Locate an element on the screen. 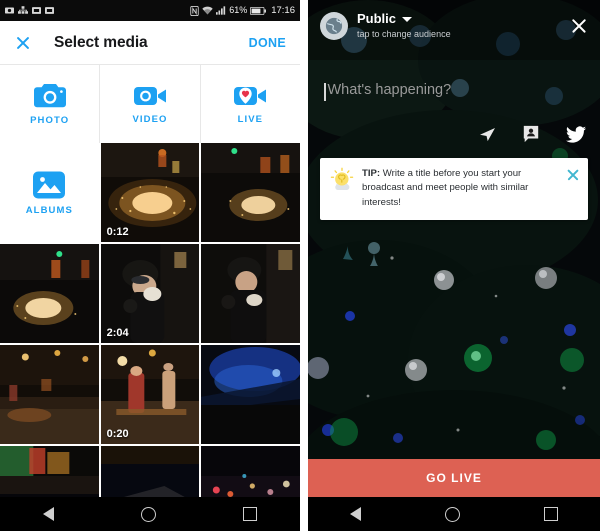  mode-video-label: VIDEO is located at coordinates (150, 119).